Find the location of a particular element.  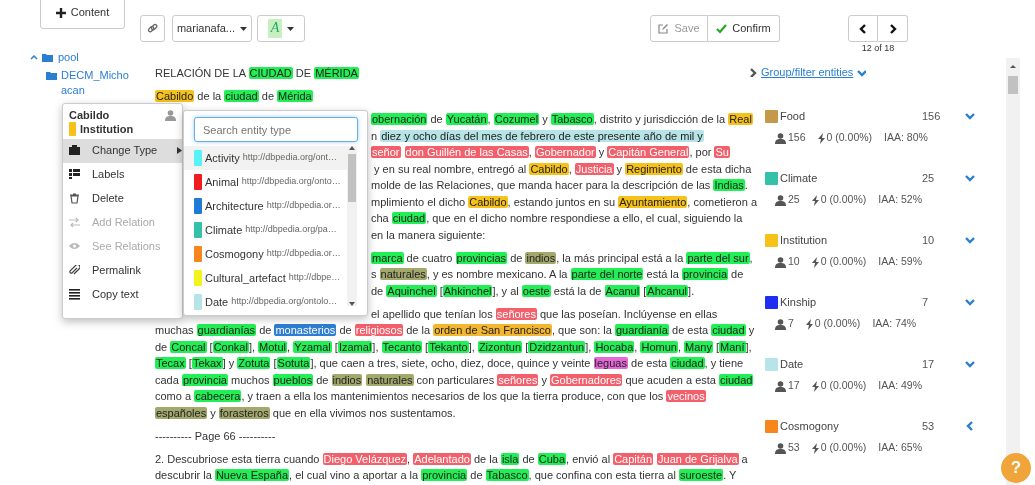

entity-annotation: Many is located at coordinates (698, 346).